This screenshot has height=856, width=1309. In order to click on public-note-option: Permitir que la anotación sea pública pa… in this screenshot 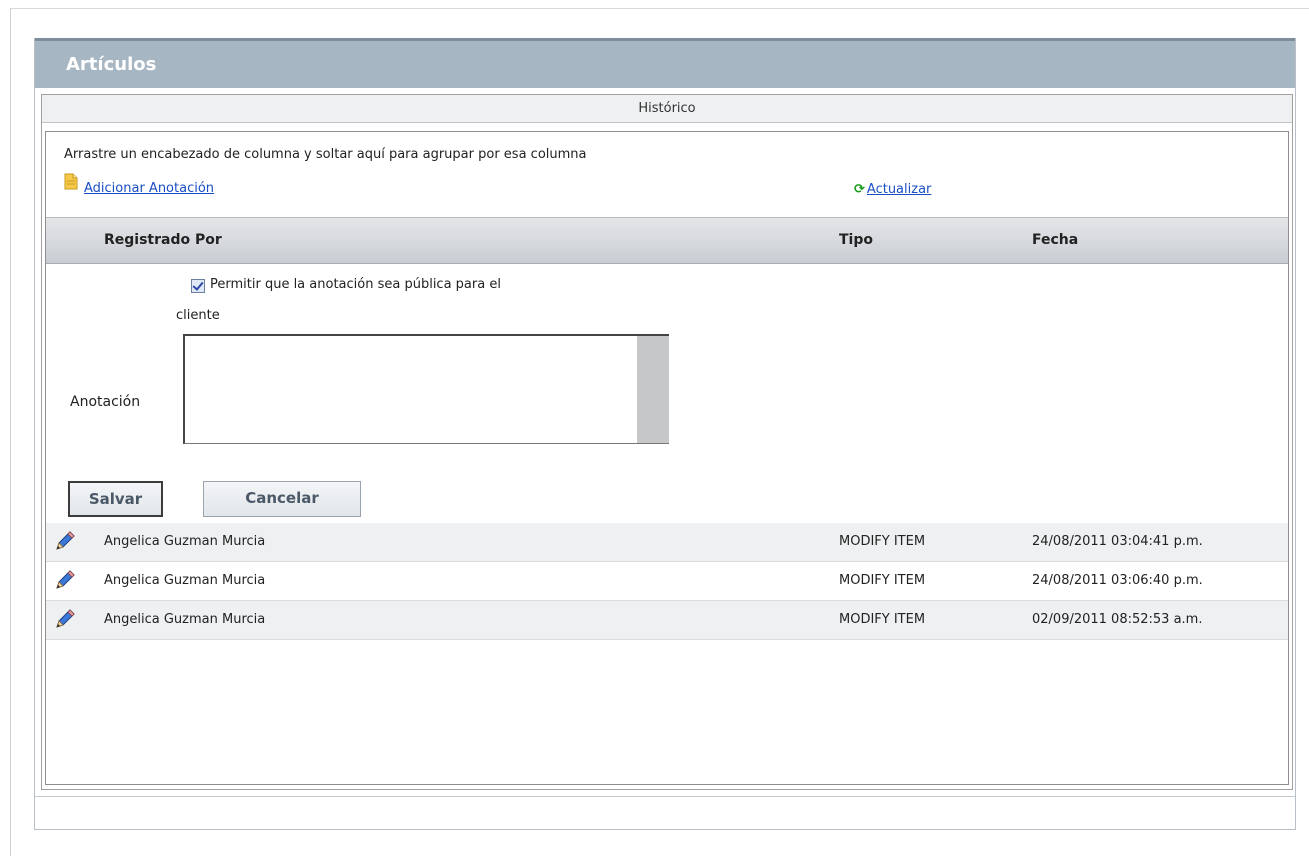, I will do `click(421, 285)`.